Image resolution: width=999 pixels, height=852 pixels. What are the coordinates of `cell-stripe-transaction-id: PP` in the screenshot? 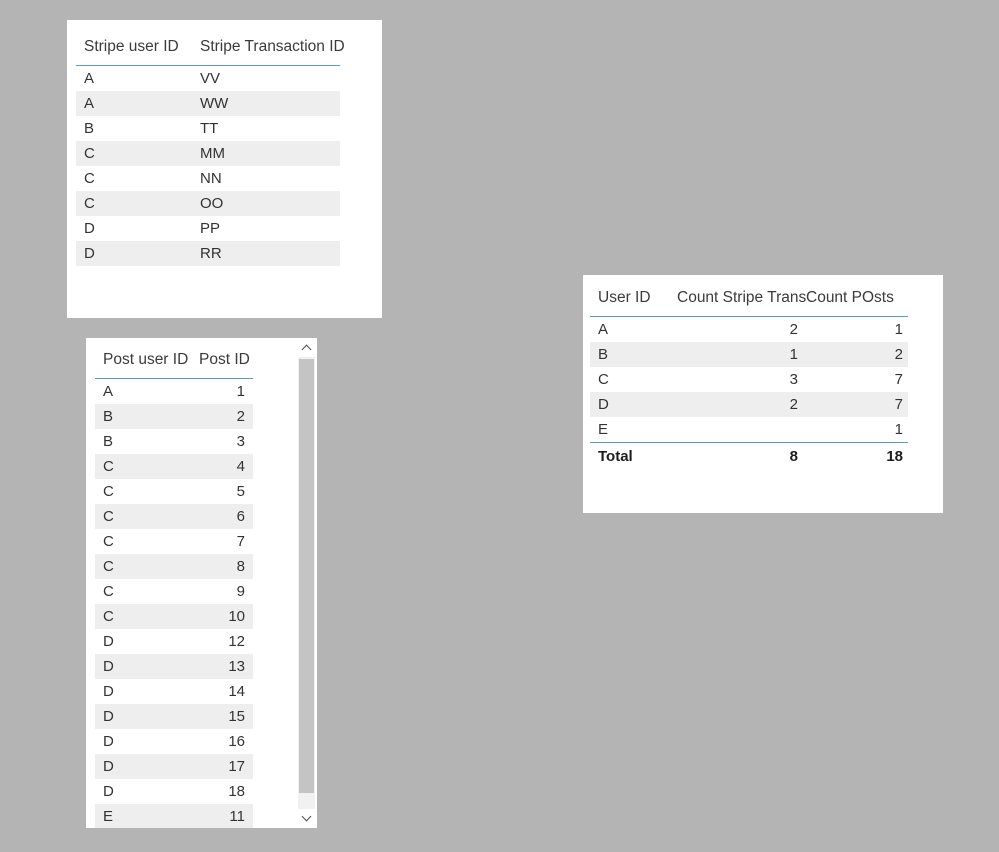 It's located at (210, 228).